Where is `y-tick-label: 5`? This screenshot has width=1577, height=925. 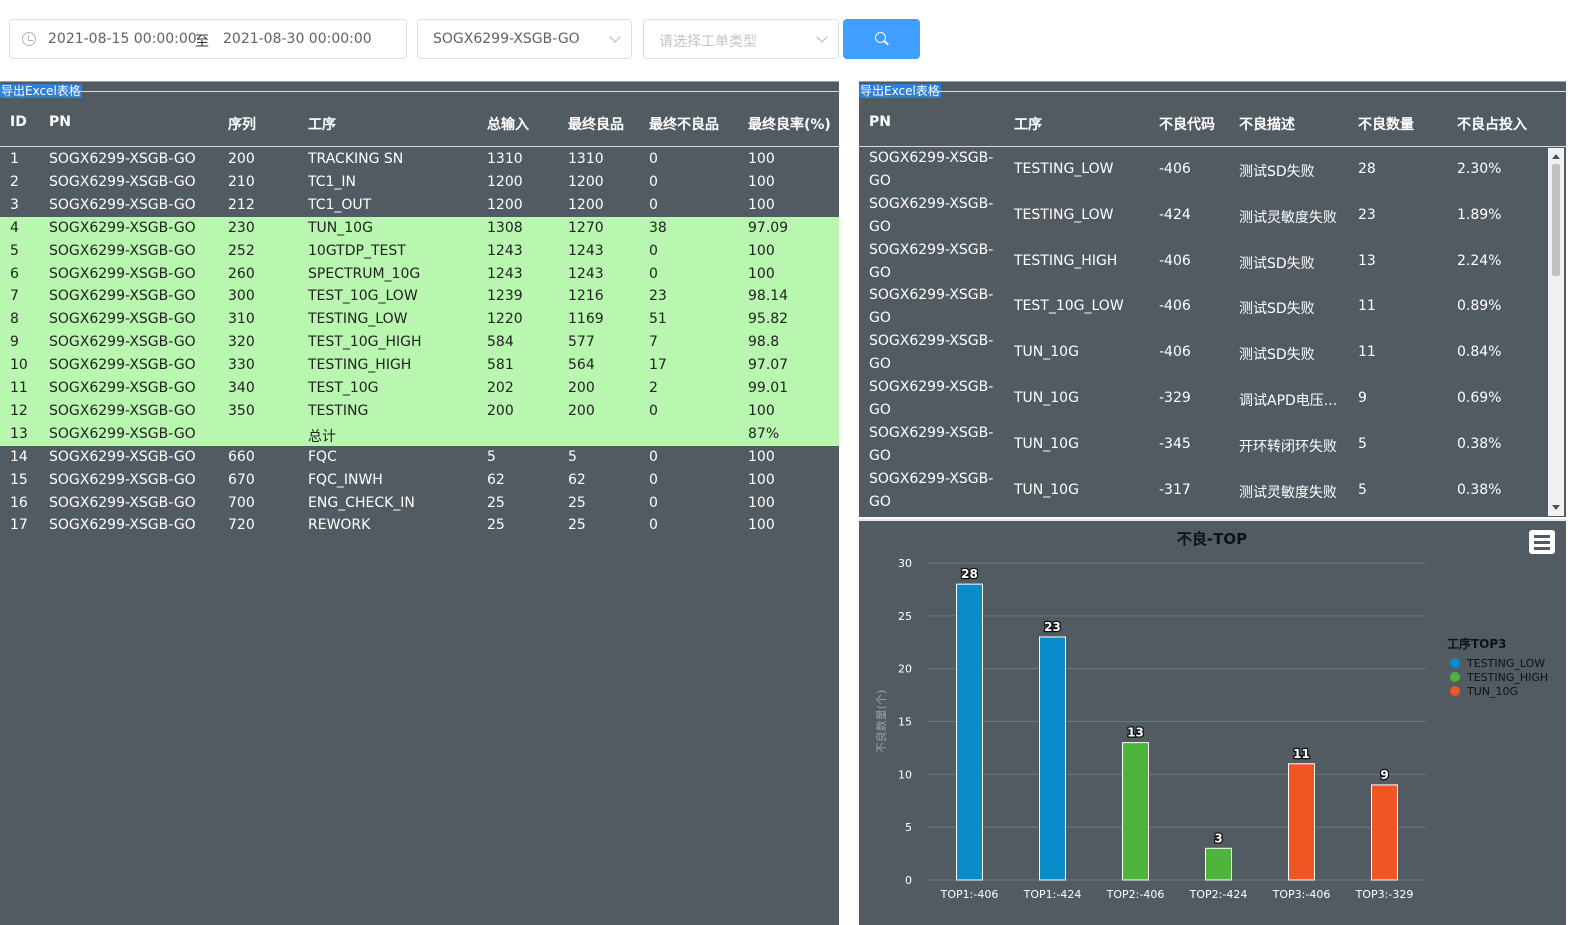 y-tick-label: 5 is located at coordinates (908, 827).